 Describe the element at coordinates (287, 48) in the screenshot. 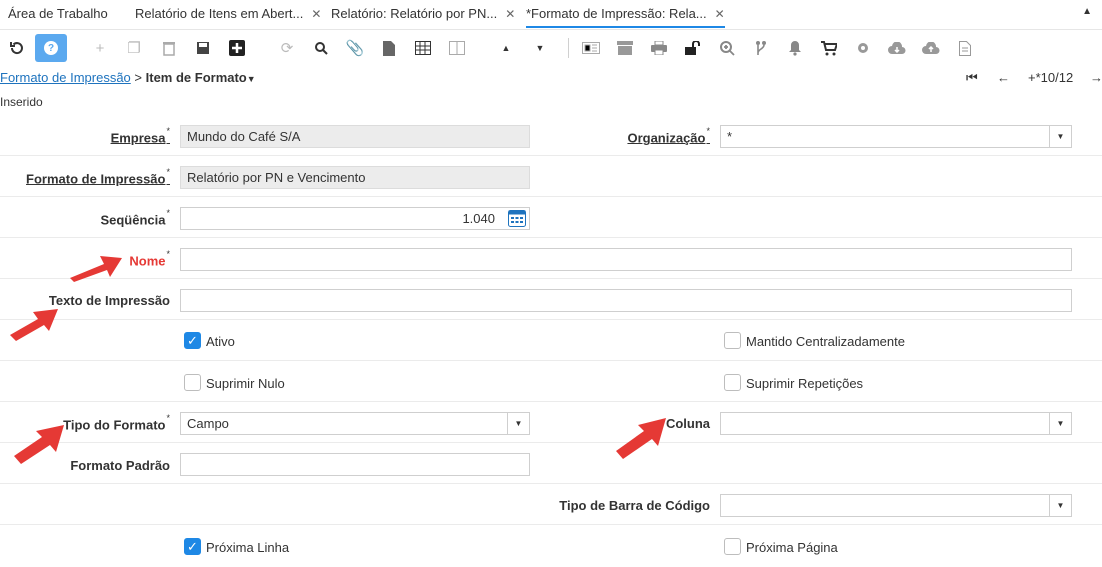

I see `refresh-icon: ⟳` at that location.